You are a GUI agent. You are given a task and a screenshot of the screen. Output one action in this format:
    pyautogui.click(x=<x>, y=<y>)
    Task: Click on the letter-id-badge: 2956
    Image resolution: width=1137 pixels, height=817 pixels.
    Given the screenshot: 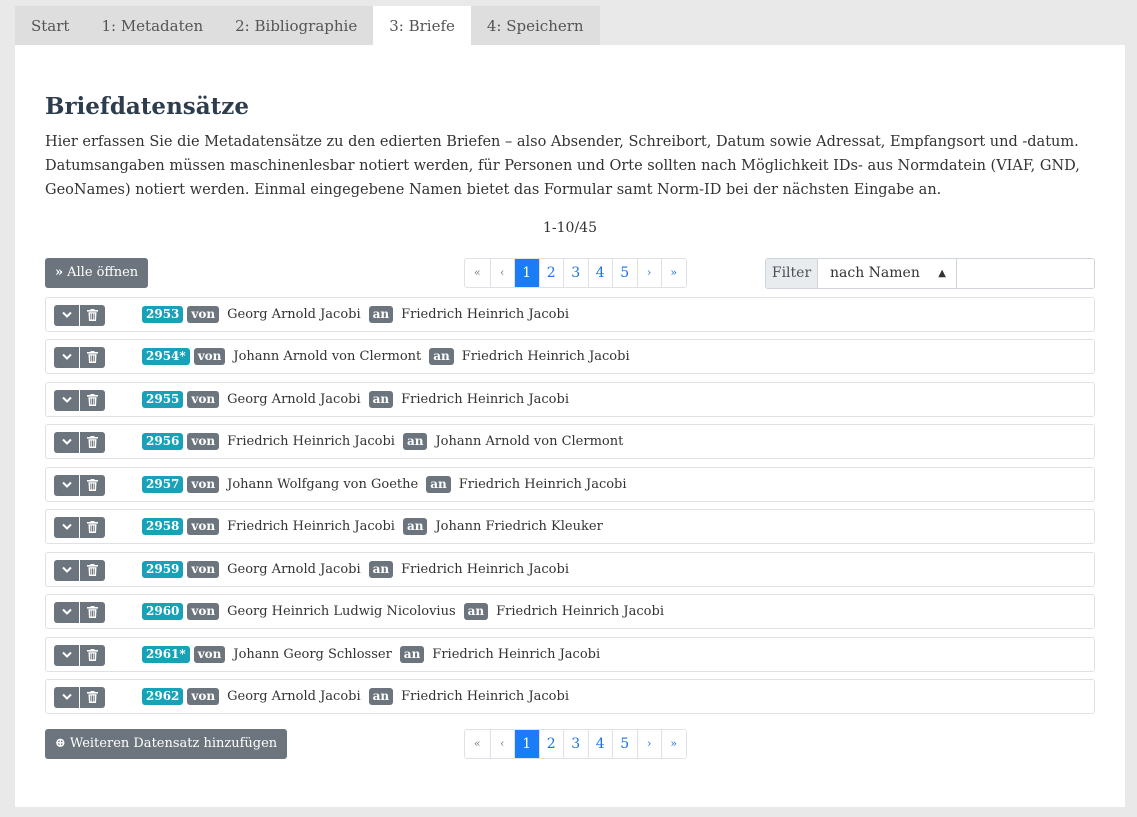 What is the action you would take?
    pyautogui.click(x=163, y=442)
    